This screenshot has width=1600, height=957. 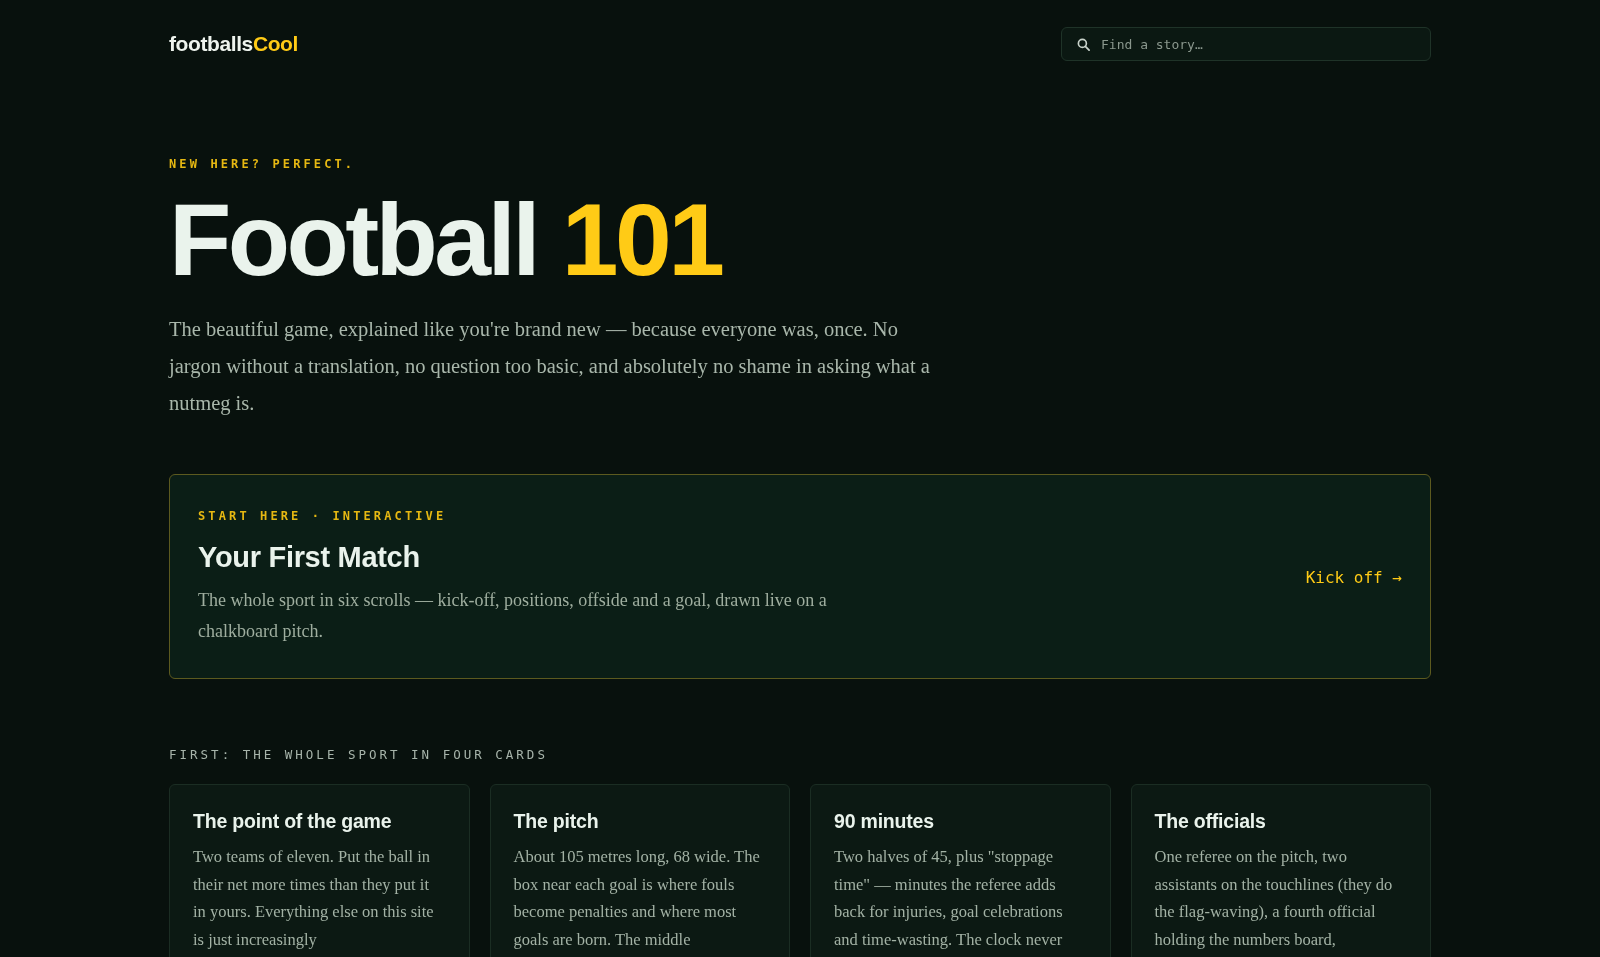 What do you see at coordinates (1210, 821) in the screenshot?
I see `card-title: The officials` at bounding box center [1210, 821].